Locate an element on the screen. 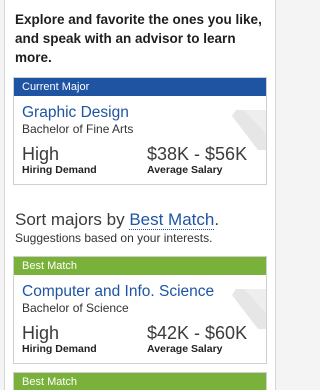 The width and height of the screenshot is (320, 390). next-match-card: Best Match is located at coordinates (140, 381).